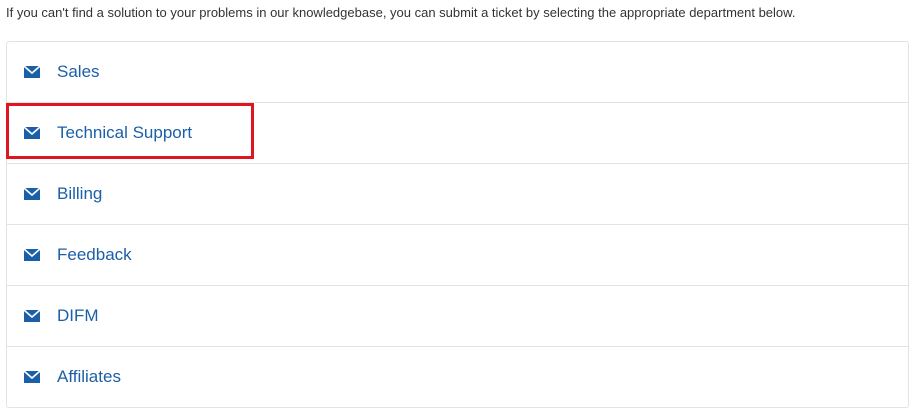 Image resolution: width=919 pixels, height=418 pixels. Describe the element at coordinates (94, 255) in the screenshot. I see `department-label: Feedback` at that location.